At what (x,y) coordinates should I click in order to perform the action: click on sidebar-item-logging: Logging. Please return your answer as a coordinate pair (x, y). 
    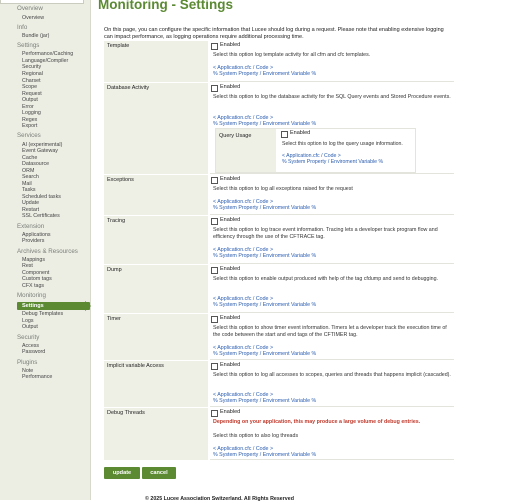
    Looking at the image, I should click on (31, 113).